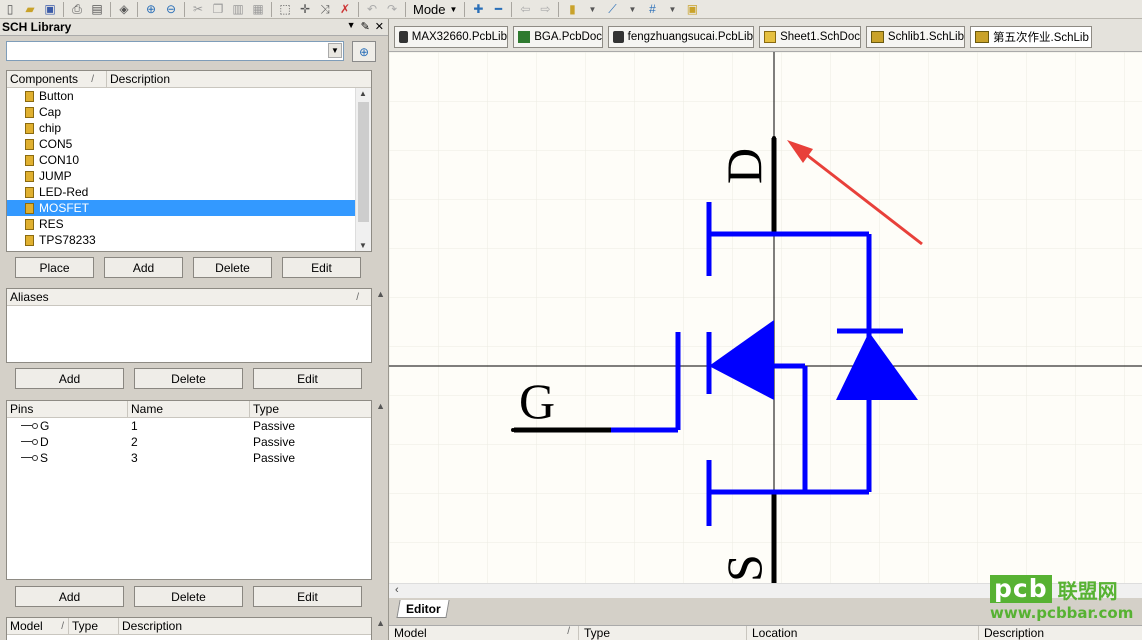 The height and width of the screenshot is (640, 1142). I want to click on deselect-icon: ✗, so click(345, 9).